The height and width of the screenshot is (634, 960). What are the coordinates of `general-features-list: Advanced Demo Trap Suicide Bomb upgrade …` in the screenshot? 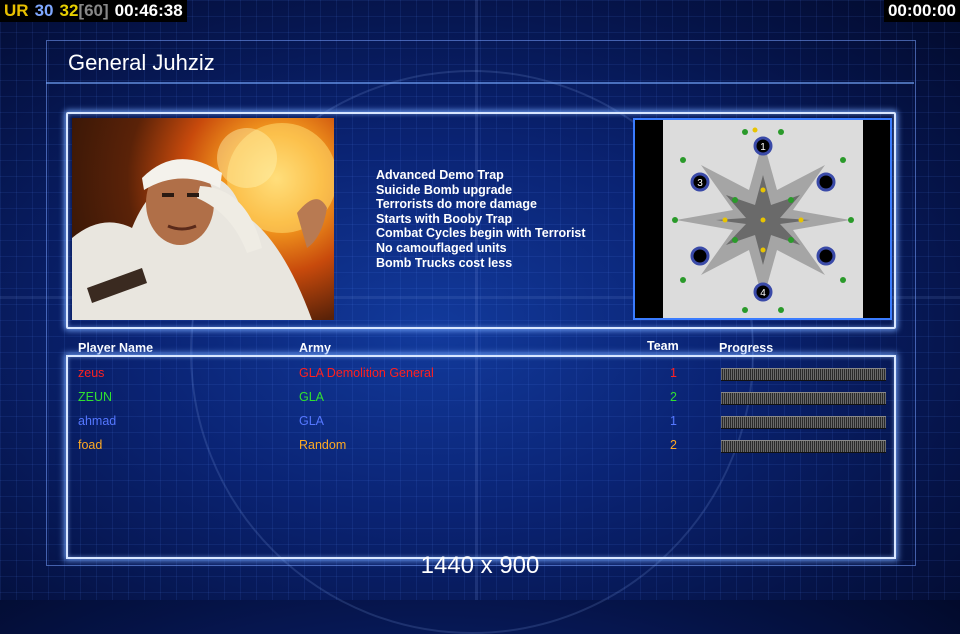 It's located at (481, 219).